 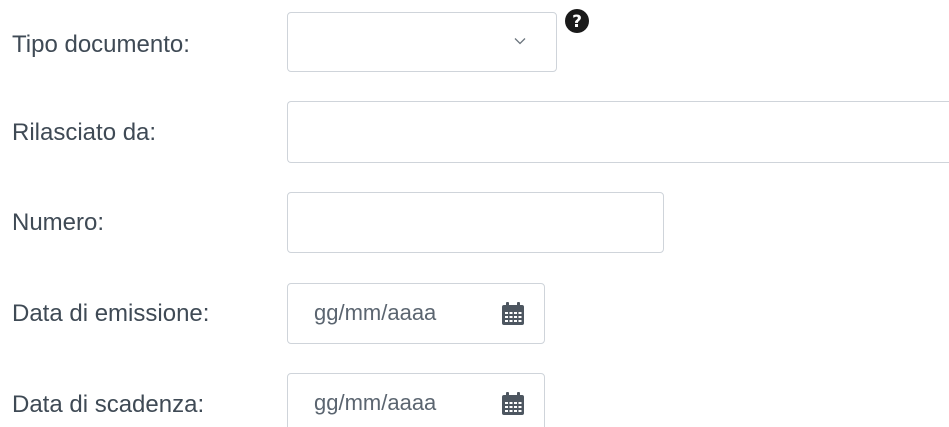 What do you see at coordinates (422, 42) in the screenshot?
I see `tipo-documento-select` at bounding box center [422, 42].